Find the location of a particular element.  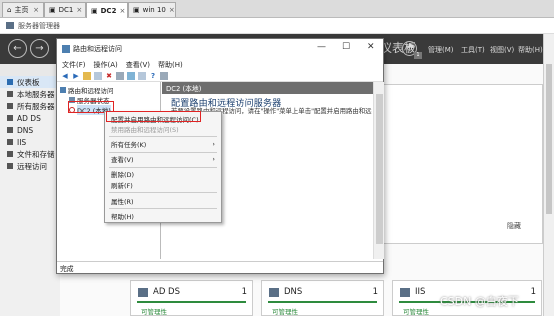

menu-action: 操作(A) is located at coordinates (106, 65).